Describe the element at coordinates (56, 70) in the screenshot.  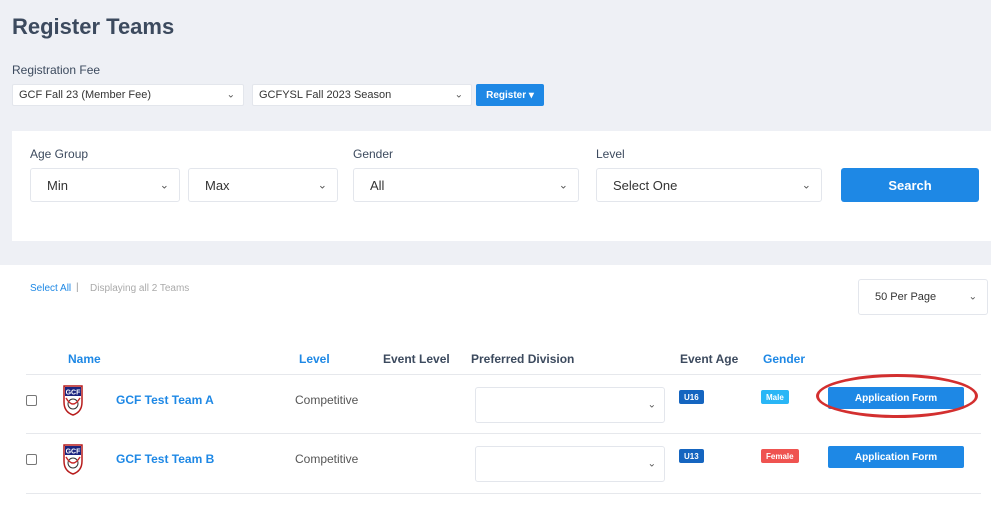
I see `registration-fee-label: Registration Fee` at that location.